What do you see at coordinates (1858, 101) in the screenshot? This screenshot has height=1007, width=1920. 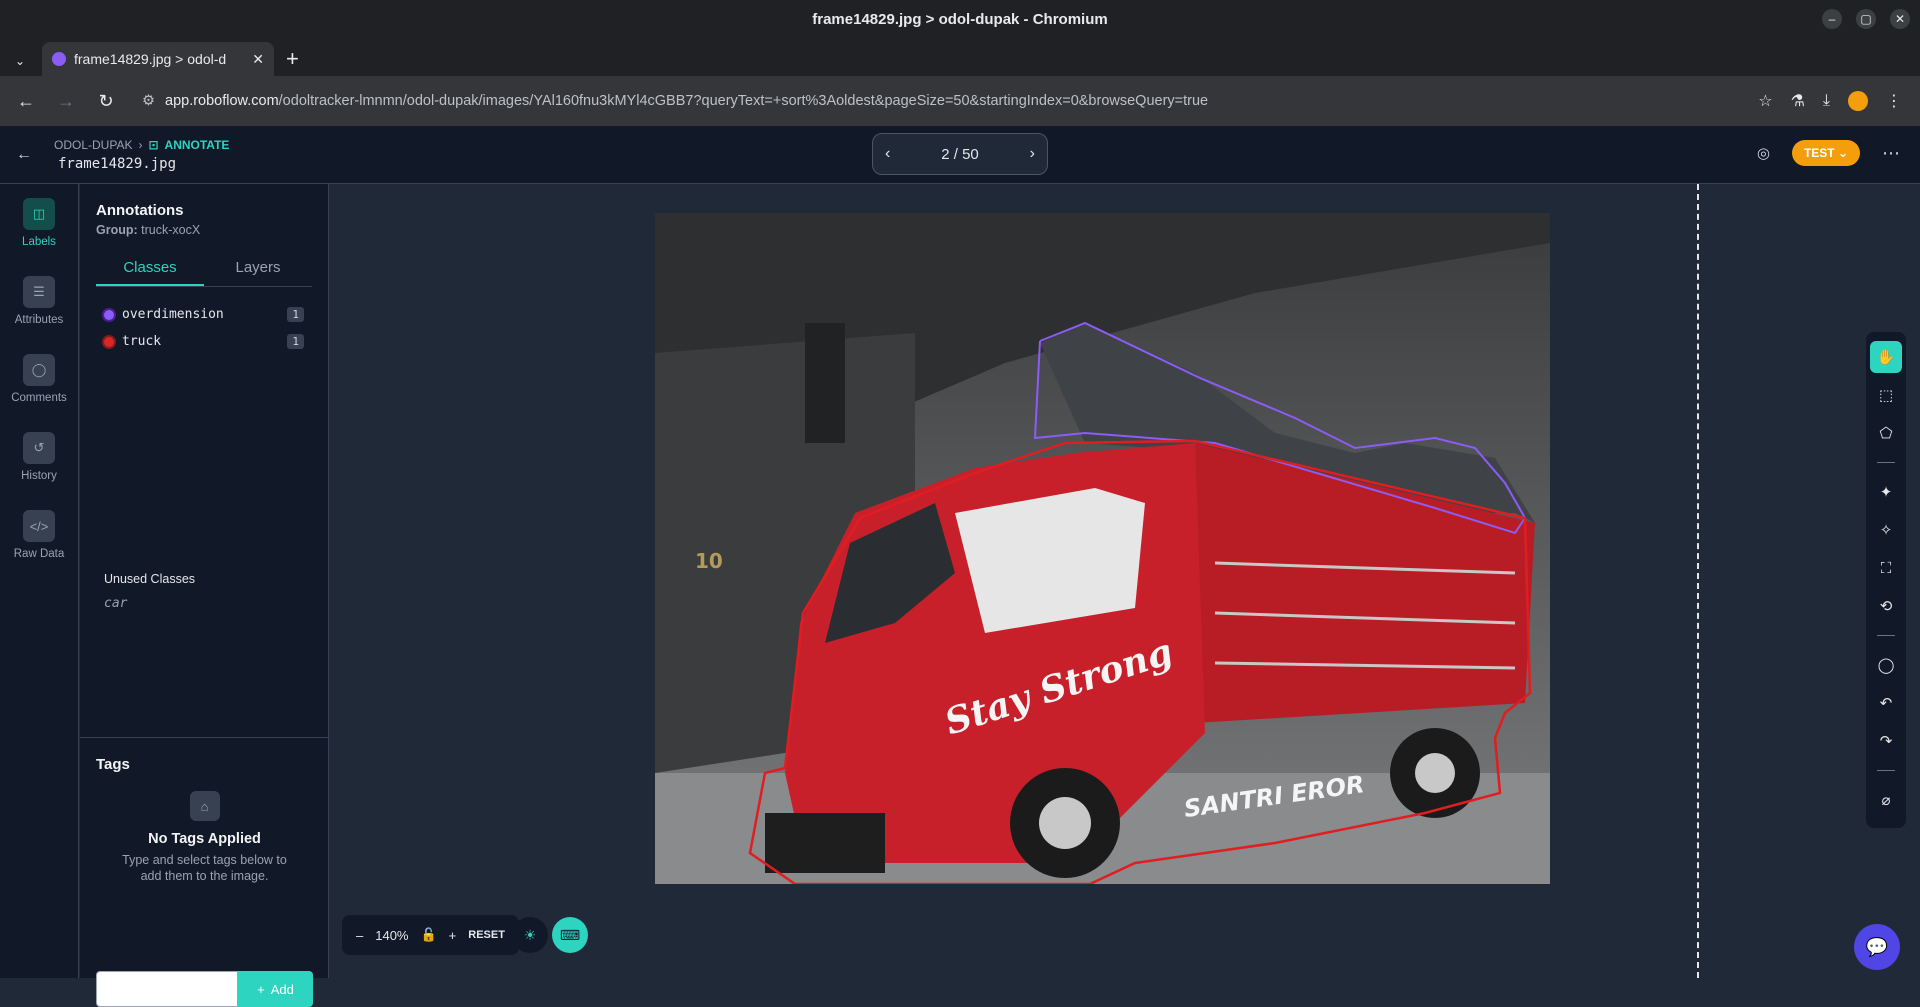 I see `profile-avatar` at bounding box center [1858, 101].